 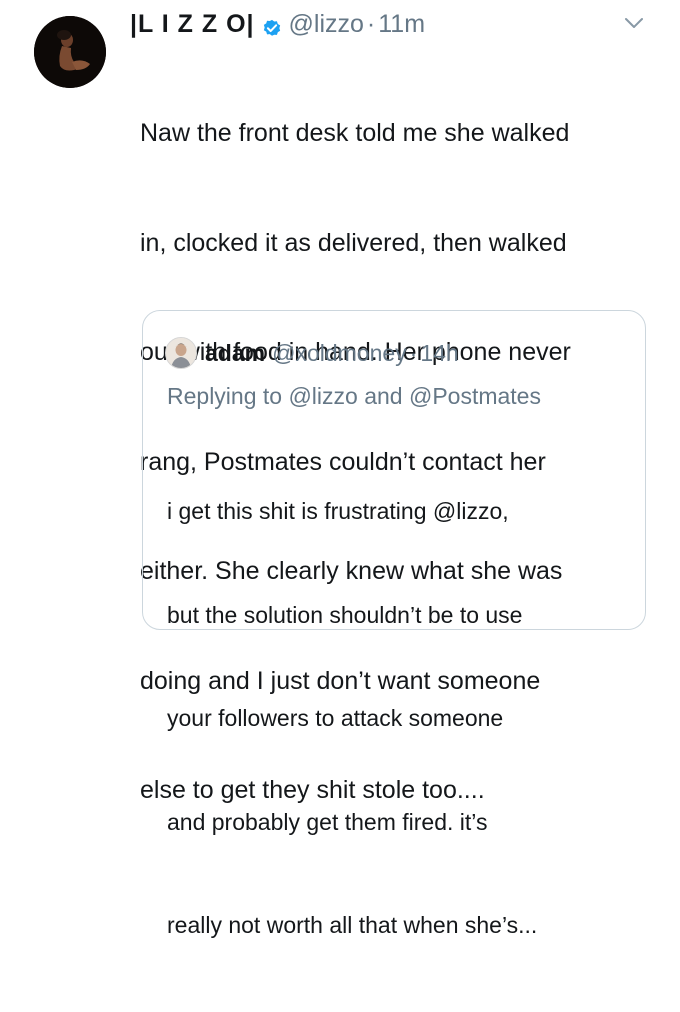 I want to click on replying-to-label: Replying to @lizzo and @Postmates, so click(x=354, y=396).